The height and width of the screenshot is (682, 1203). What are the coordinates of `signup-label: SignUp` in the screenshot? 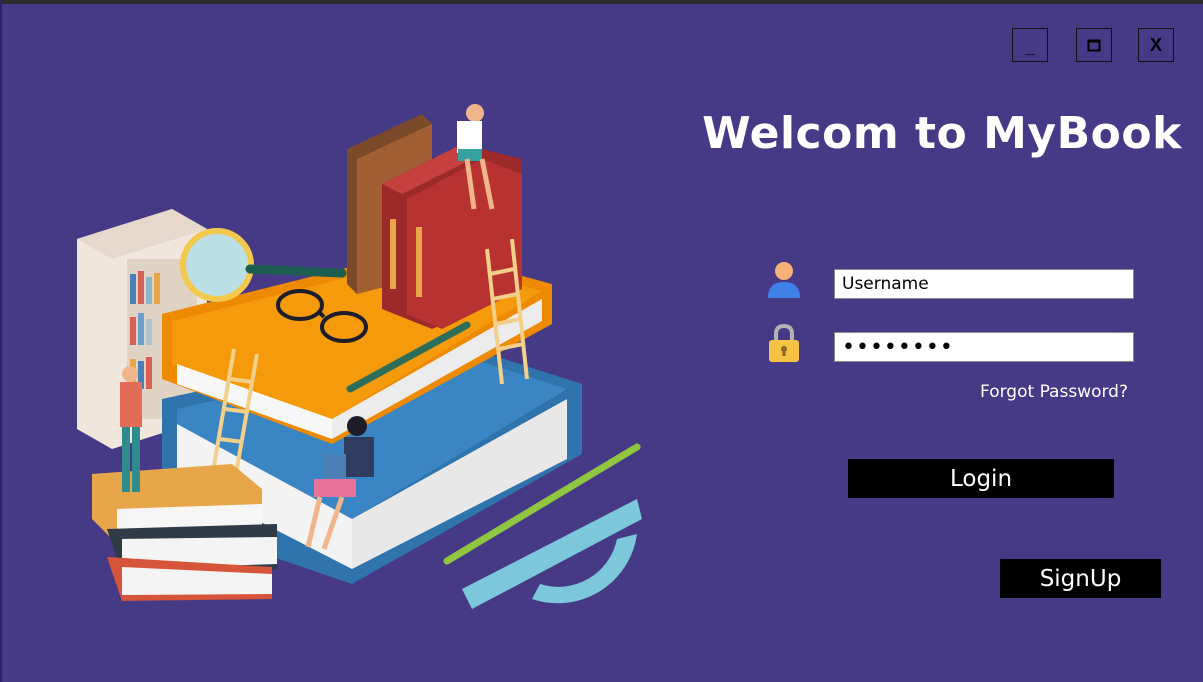 It's located at (1080, 578).